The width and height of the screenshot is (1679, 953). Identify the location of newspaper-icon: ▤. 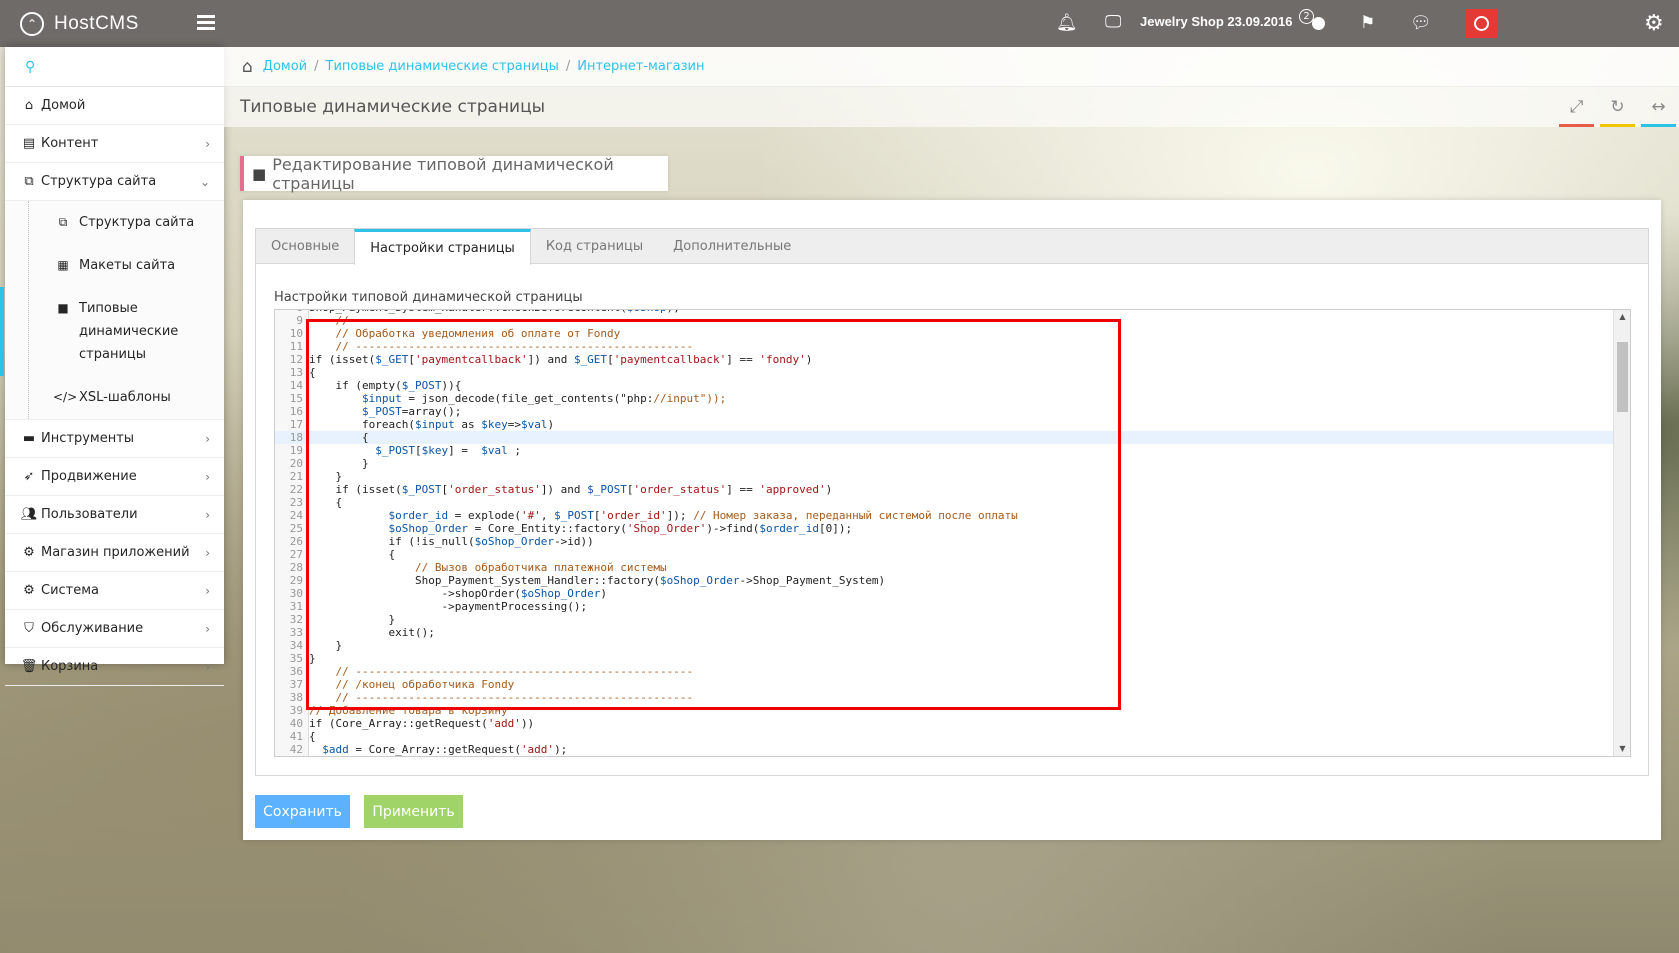
(29, 143).